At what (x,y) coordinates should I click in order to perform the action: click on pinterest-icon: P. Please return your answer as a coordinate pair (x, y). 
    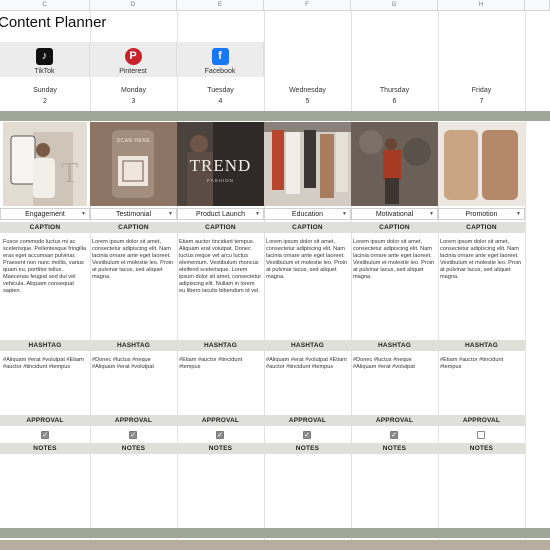
    Looking at the image, I should click on (133, 56).